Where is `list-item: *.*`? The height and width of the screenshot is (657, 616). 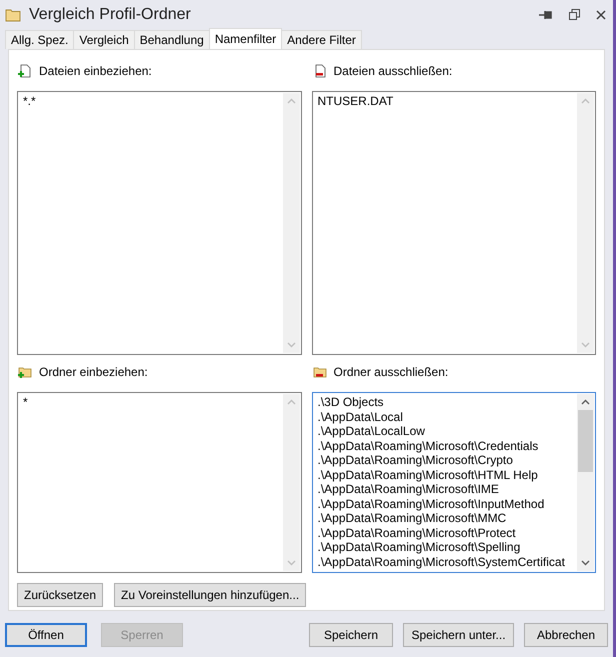 list-item: *.* is located at coordinates (152, 101).